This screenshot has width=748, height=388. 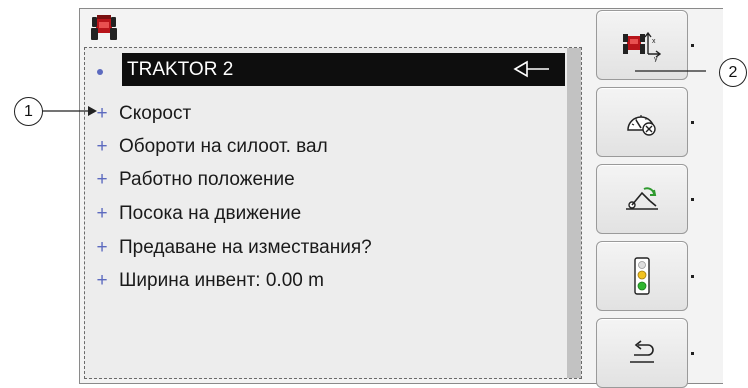 I want to click on callout-lines, so click(x=374, y=93).